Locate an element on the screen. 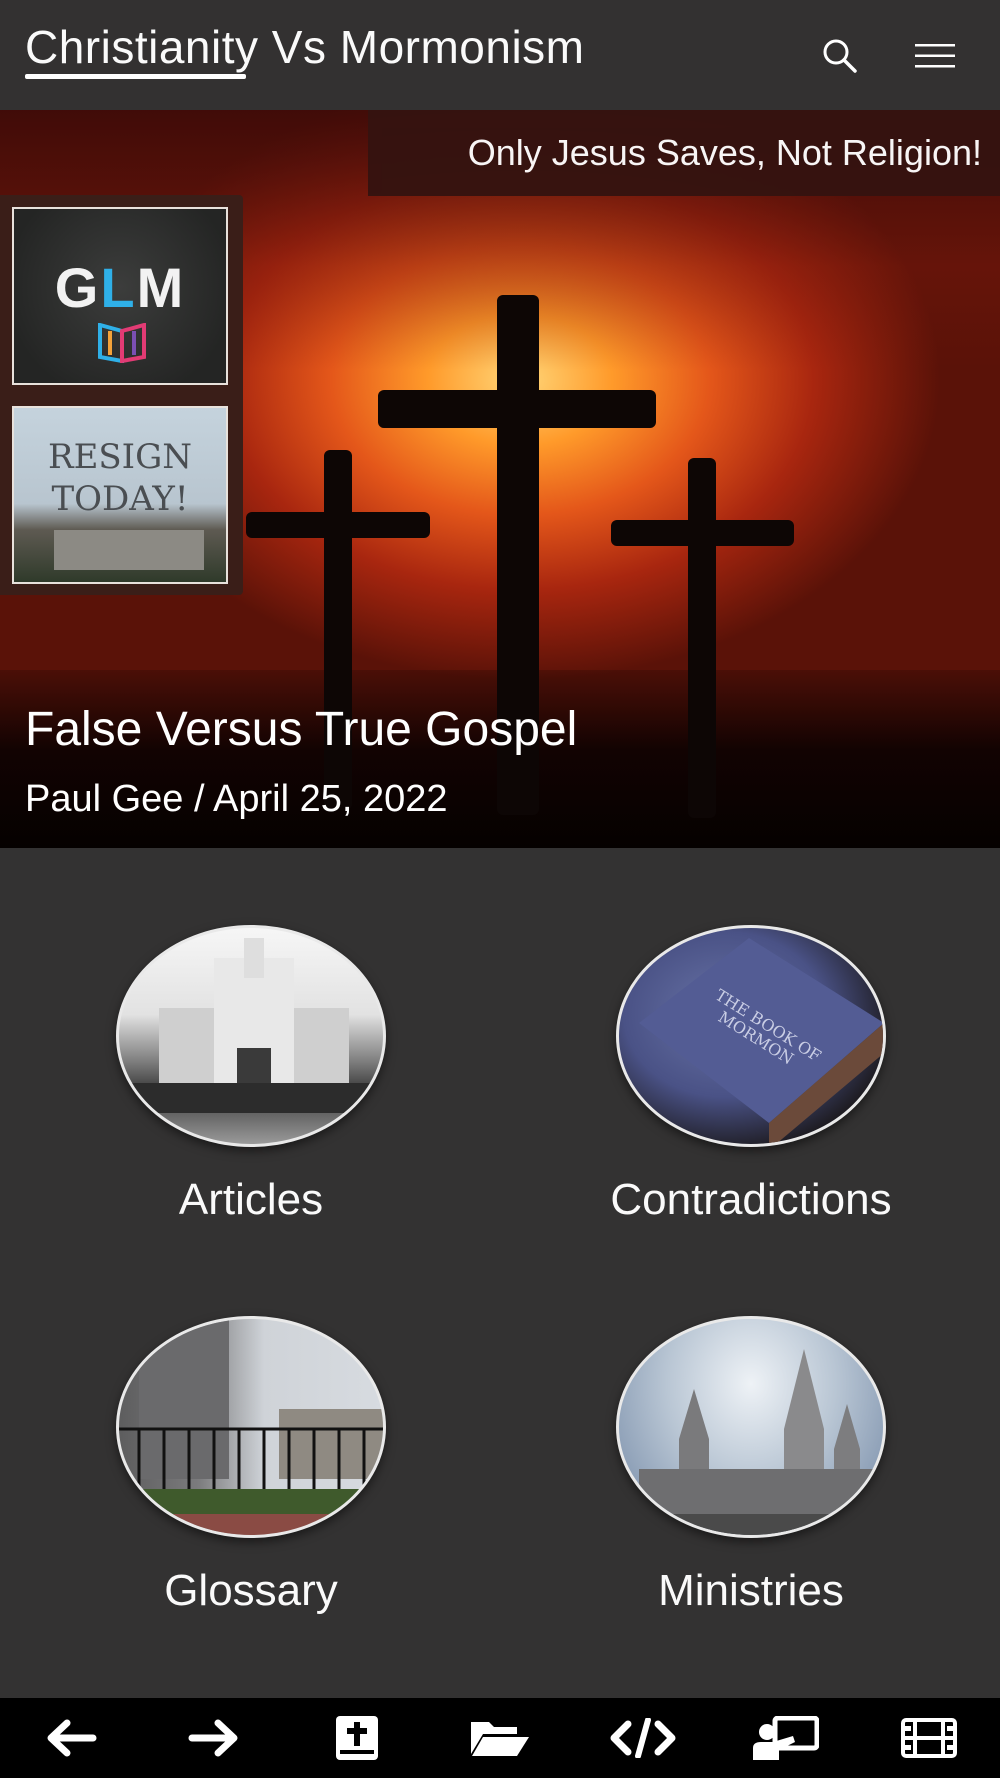 The image size is (1000, 1778). category-glossary: Glossary is located at coordinates (336, 1481).